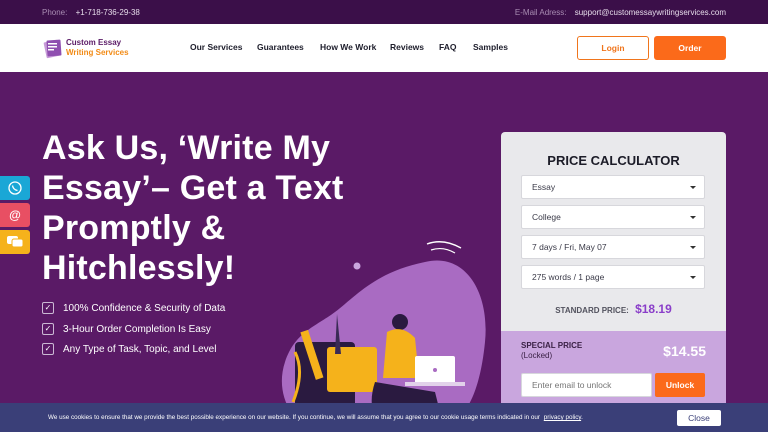 This screenshot has height=432, width=768. Describe the element at coordinates (193, 188) in the screenshot. I see `headline-line: Essay’– Get a Text` at that location.